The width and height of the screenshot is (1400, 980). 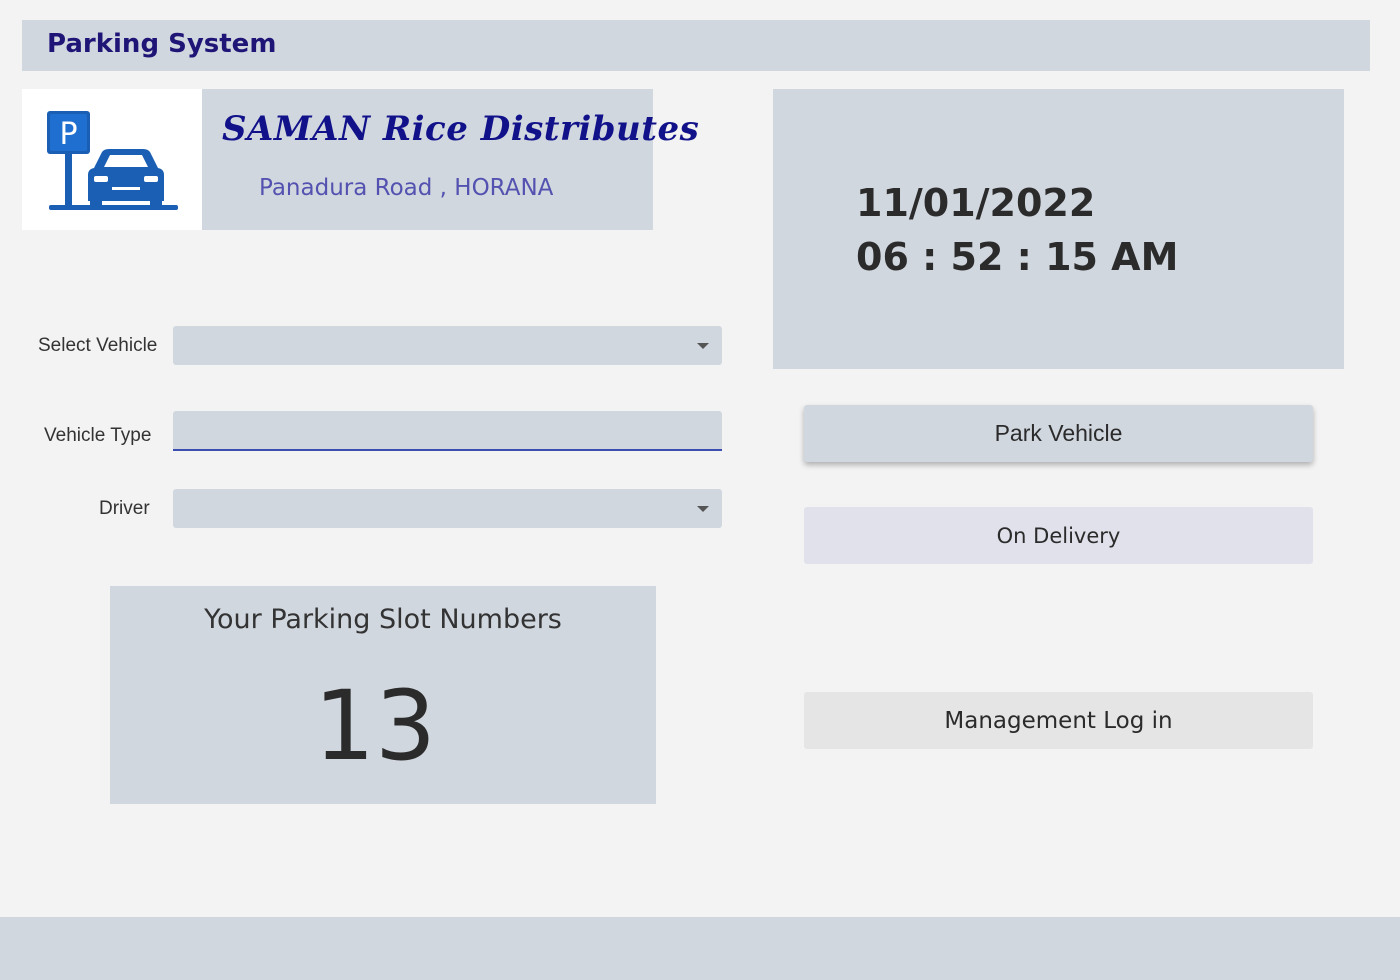 What do you see at coordinates (447, 508) in the screenshot?
I see `driver-dropdown` at bounding box center [447, 508].